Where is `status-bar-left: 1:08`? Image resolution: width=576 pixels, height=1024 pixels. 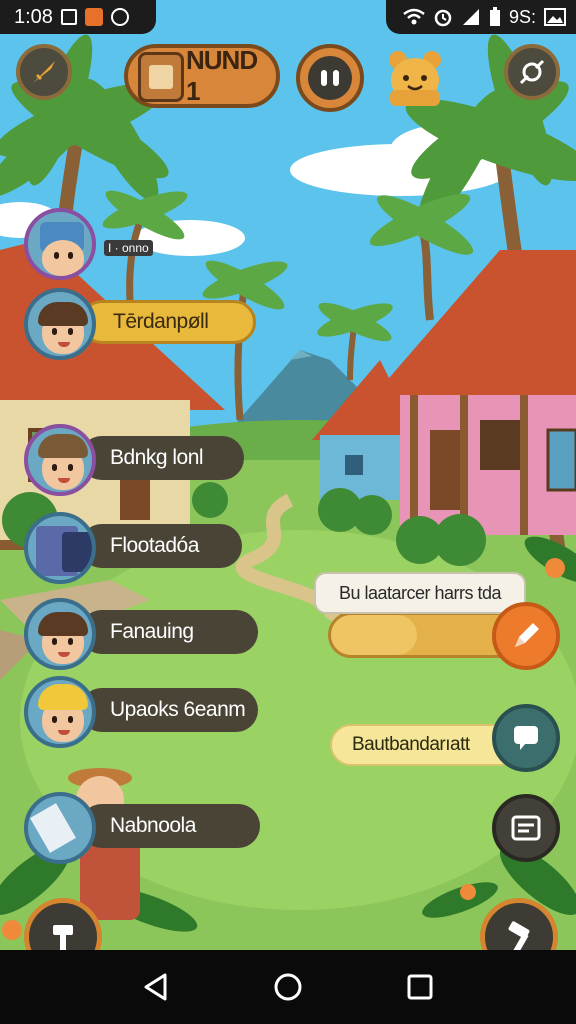
status-bar-left: 1:08 is located at coordinates (78, 17).